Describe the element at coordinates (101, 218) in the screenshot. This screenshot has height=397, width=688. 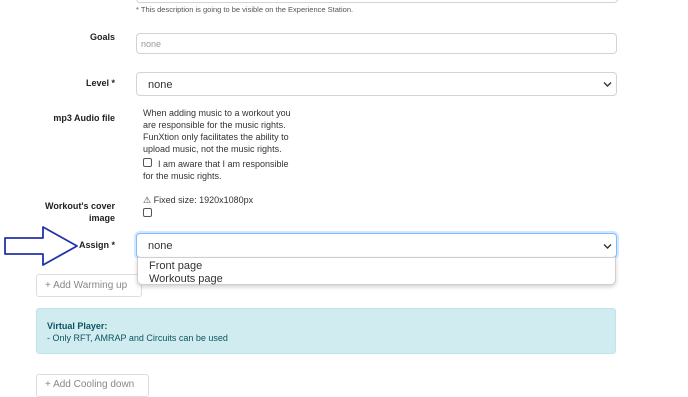
I see `cover-label-line: image` at that location.